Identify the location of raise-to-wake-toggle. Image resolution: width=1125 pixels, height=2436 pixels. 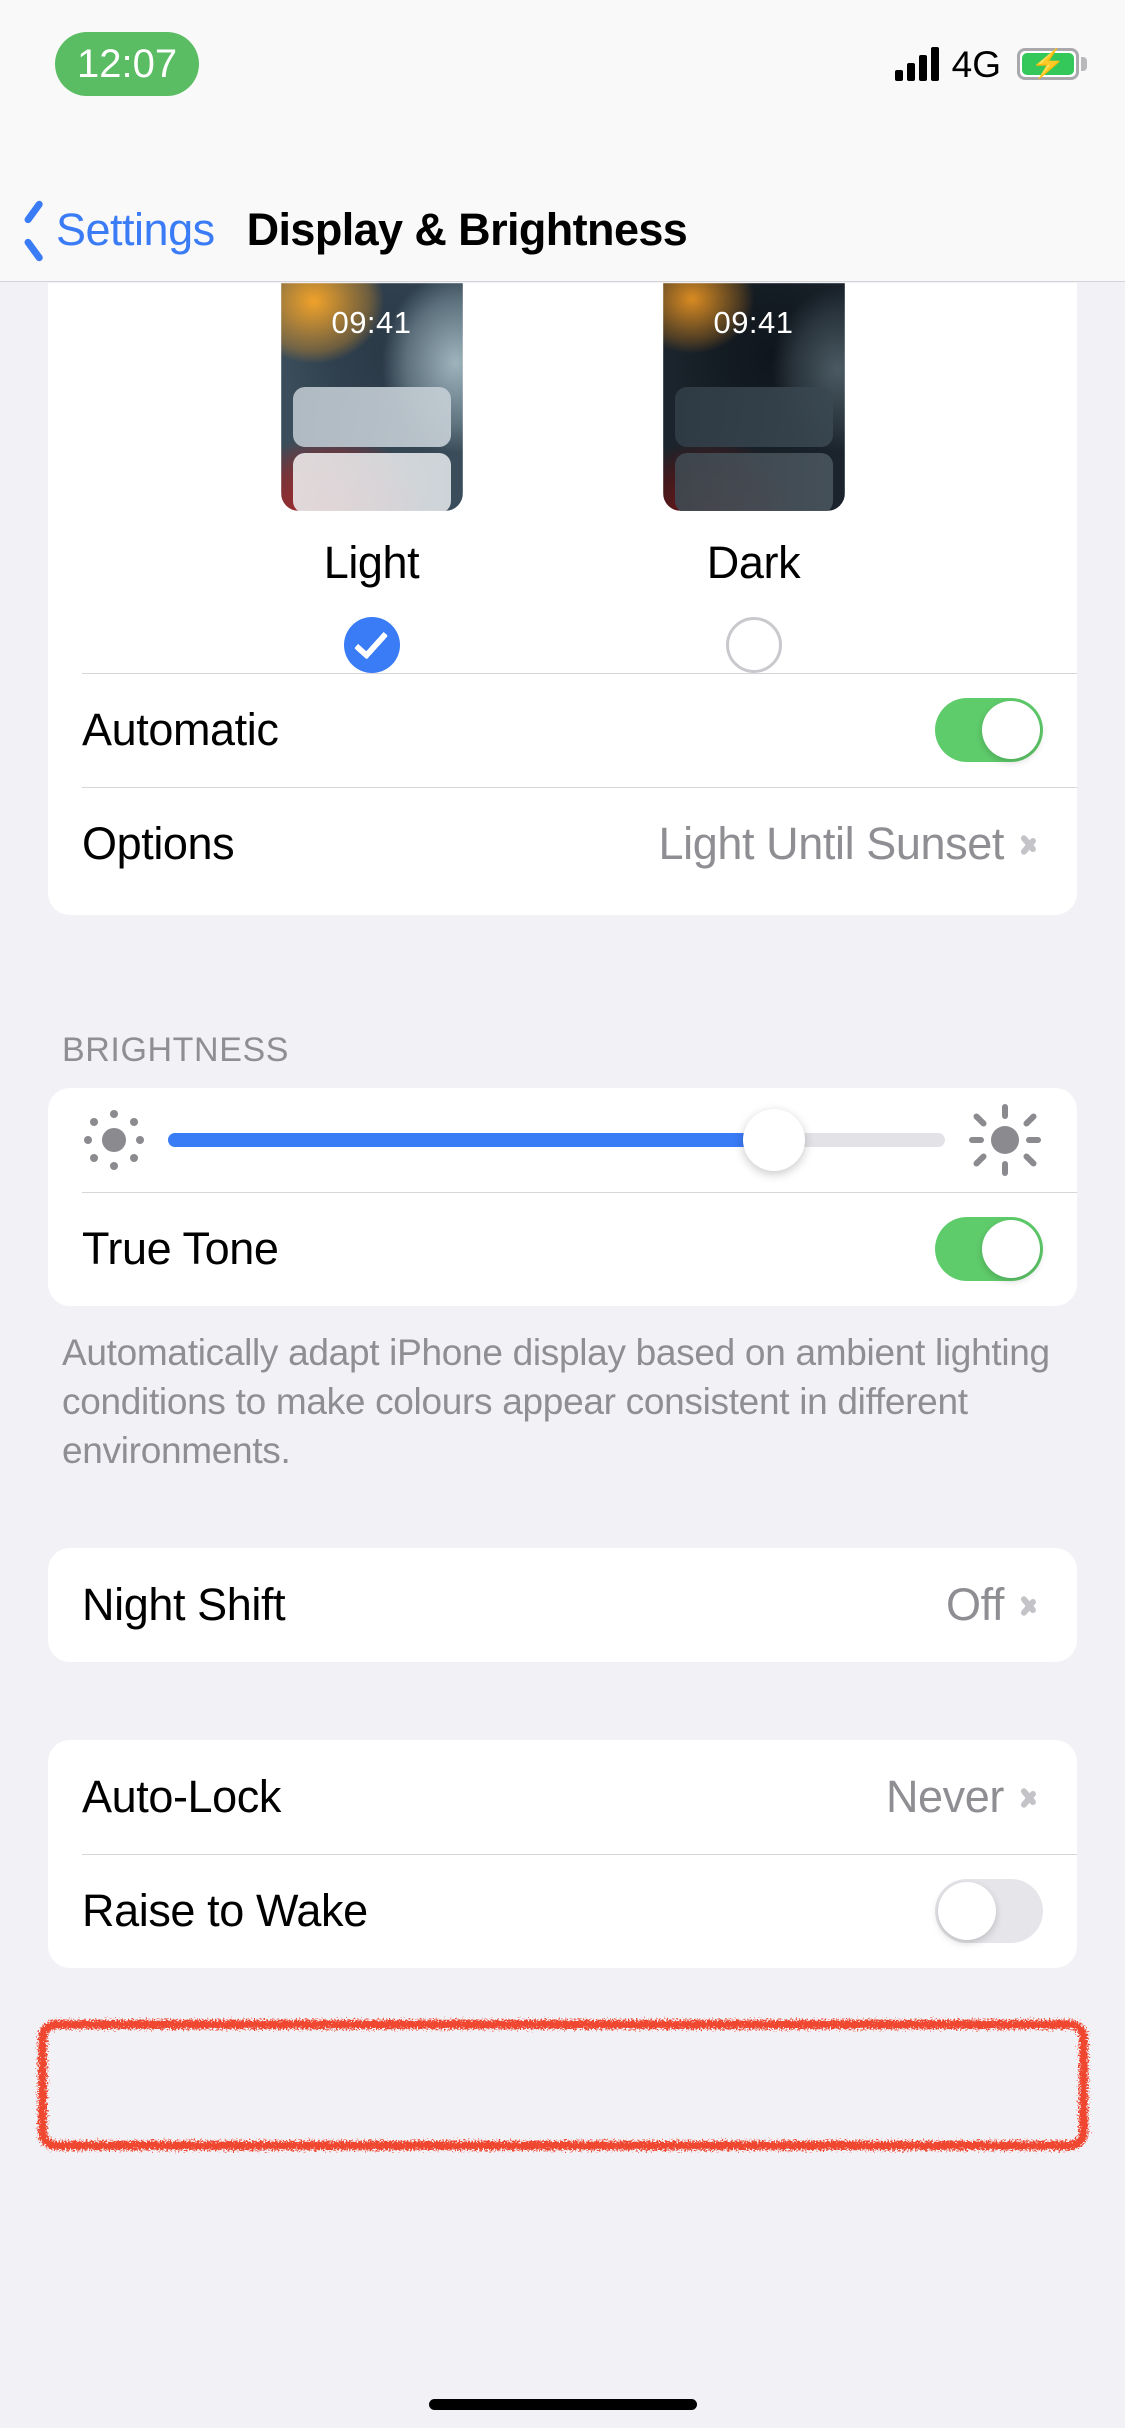
(989, 1910).